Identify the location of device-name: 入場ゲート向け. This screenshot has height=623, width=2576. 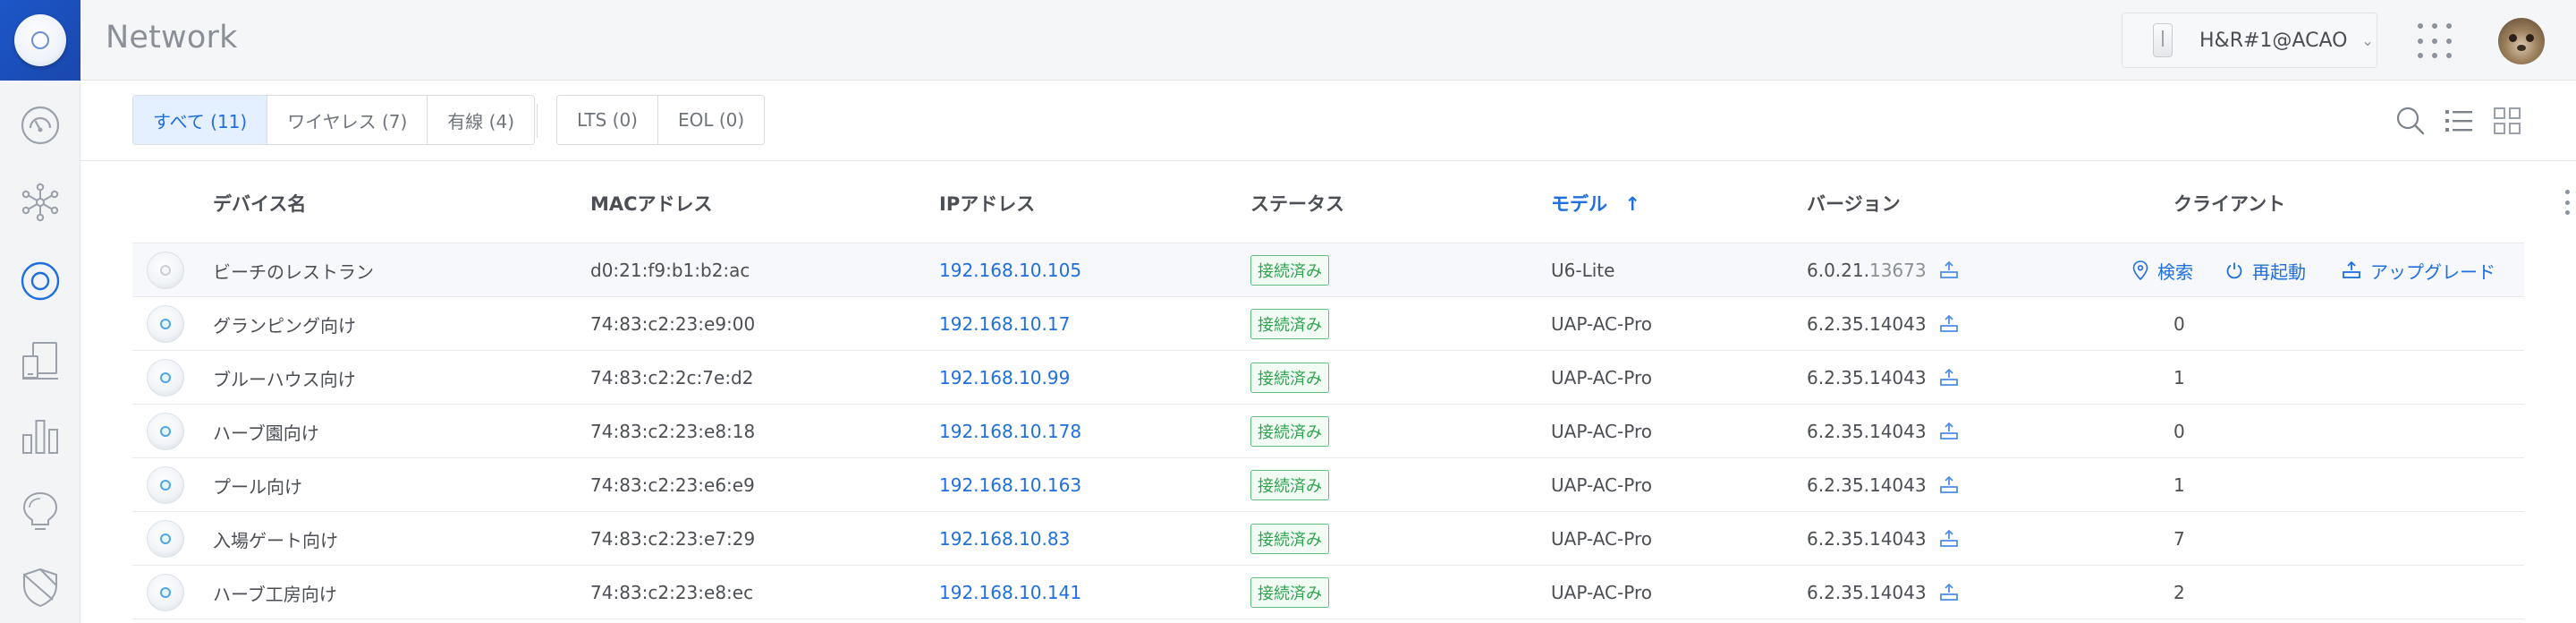
(275, 539).